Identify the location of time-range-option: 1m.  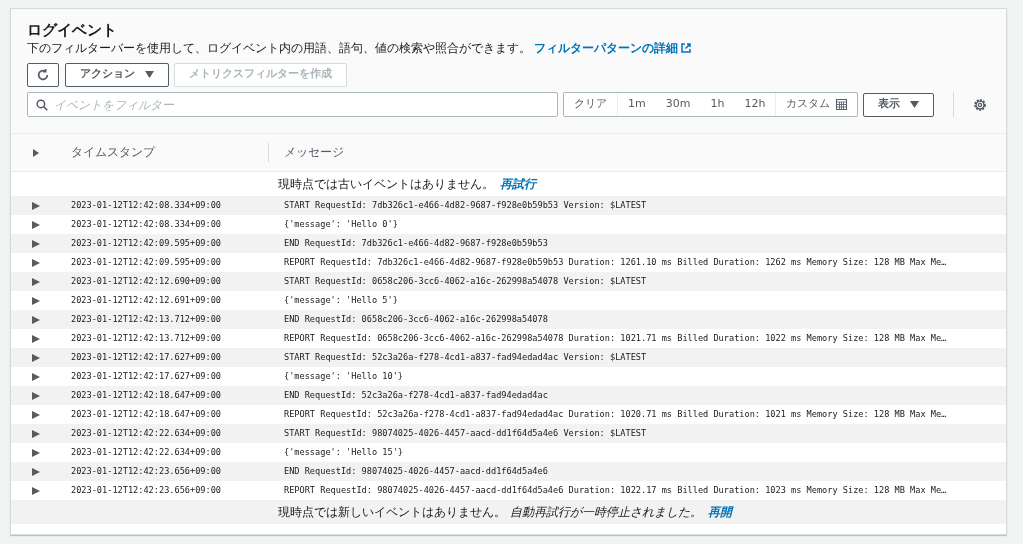
(637, 104).